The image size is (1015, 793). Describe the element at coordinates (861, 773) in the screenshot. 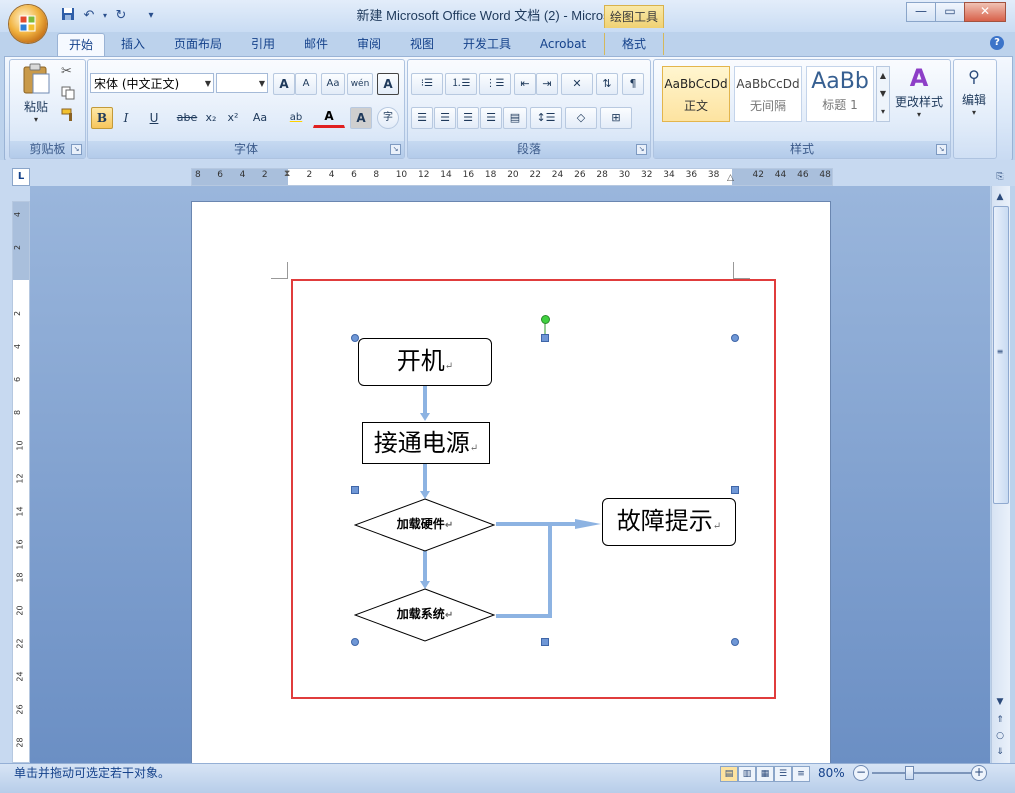

I see `zoom-out-button: −` at that location.